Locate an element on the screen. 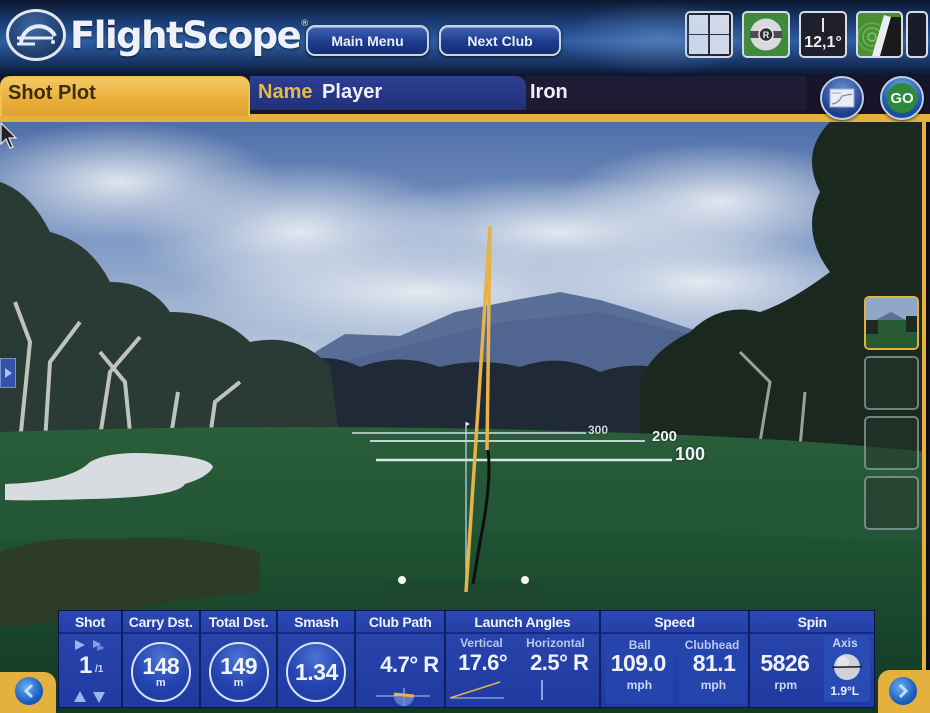 This screenshot has height=713, width=930. shot-nav-arrows is located at coordinates (91, 697).